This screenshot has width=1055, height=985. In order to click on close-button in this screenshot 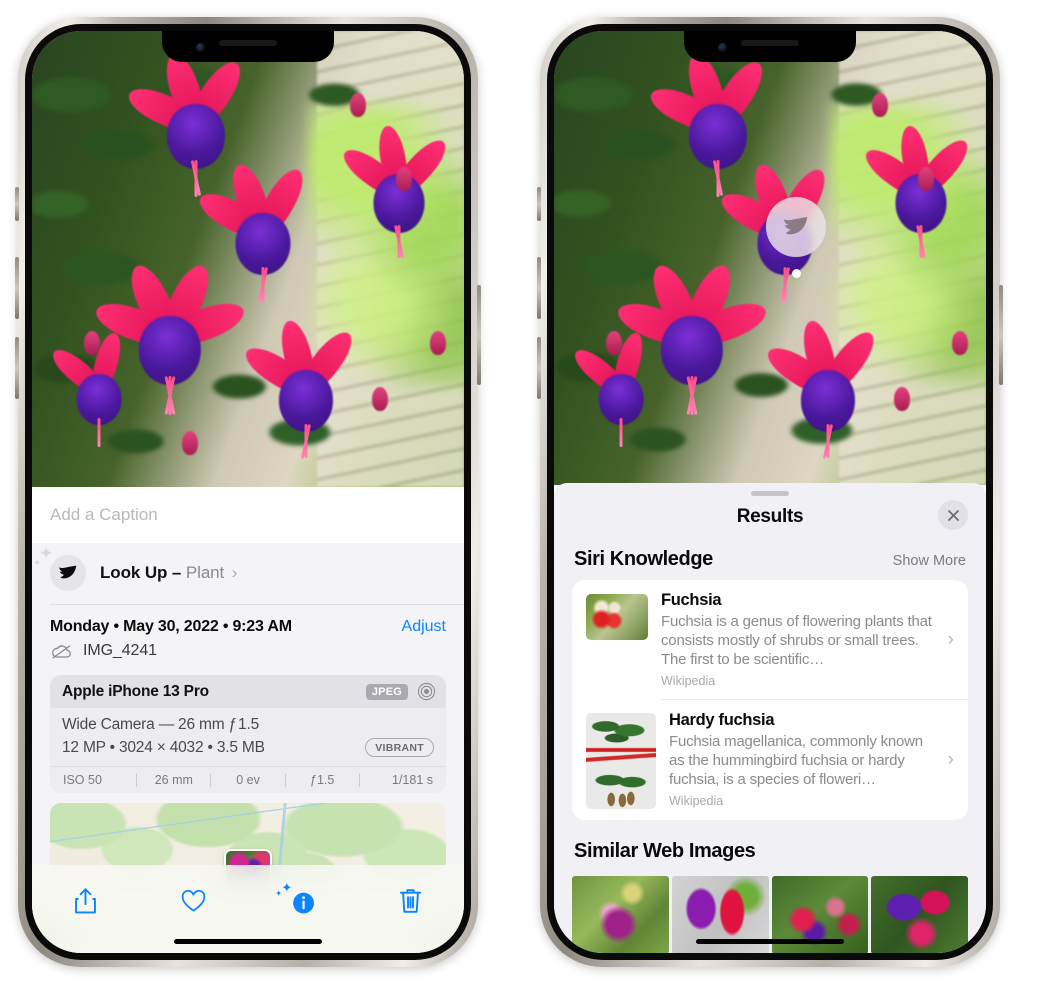, I will do `click(953, 515)`.